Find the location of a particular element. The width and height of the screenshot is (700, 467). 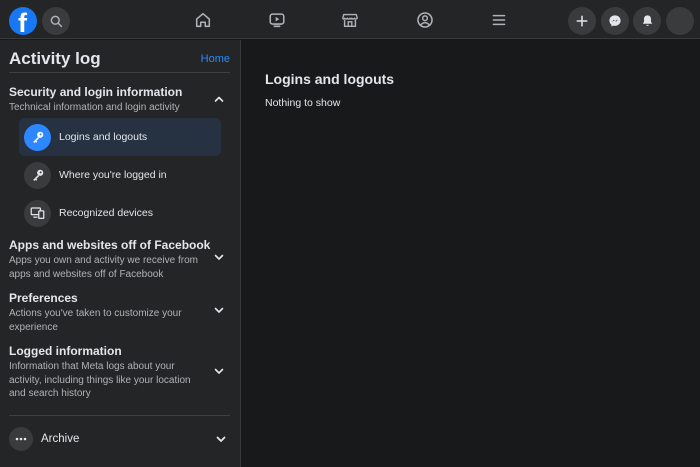

empty-state-text: Nothing to show is located at coordinates (303, 103).